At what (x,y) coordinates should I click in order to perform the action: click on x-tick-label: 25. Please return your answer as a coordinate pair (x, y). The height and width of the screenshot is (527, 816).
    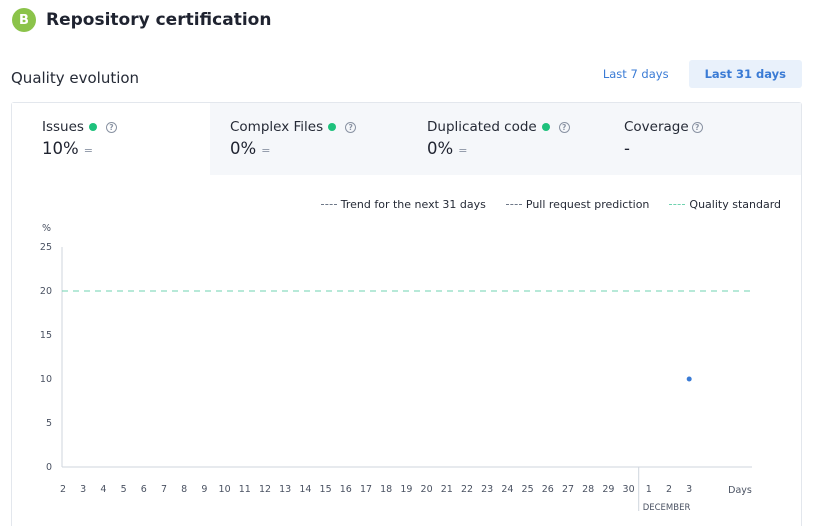
    Looking at the image, I should click on (528, 489).